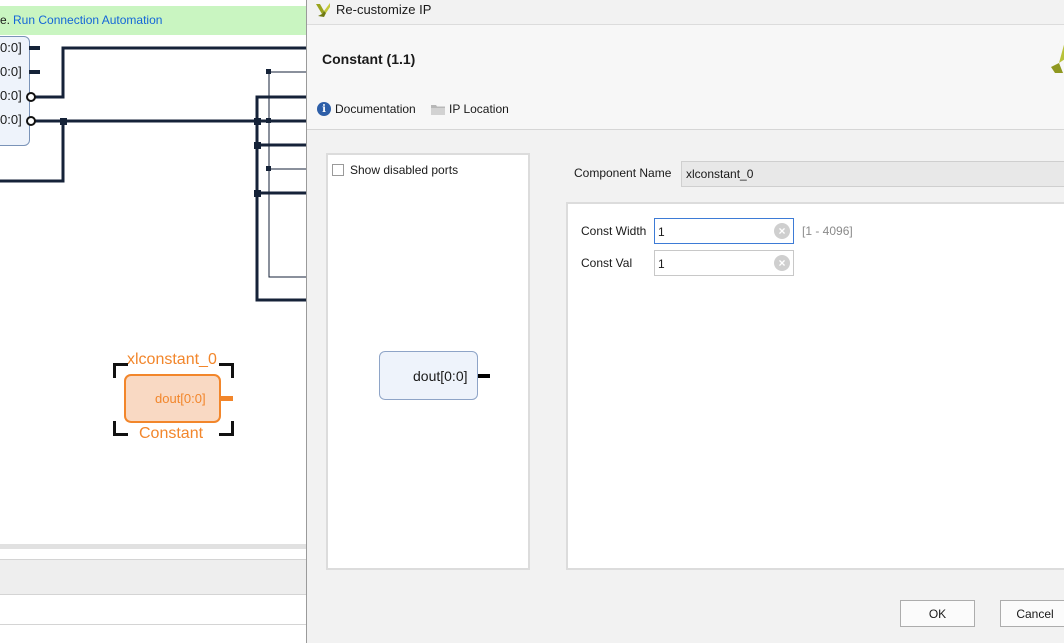 The width and height of the screenshot is (1064, 643). What do you see at coordinates (153, 577) in the screenshot?
I see `panel-tab-bar` at bounding box center [153, 577].